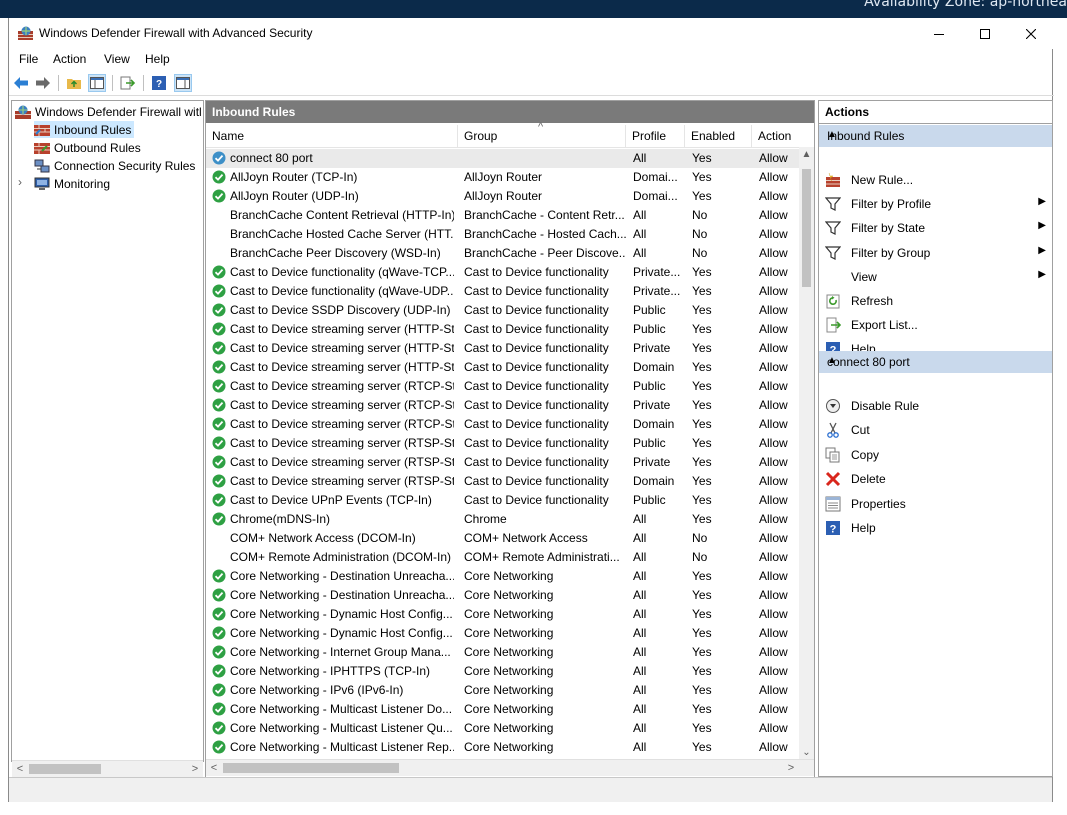  Describe the element at coordinates (640, 747) in the screenshot. I see `cell-profile: All` at that location.